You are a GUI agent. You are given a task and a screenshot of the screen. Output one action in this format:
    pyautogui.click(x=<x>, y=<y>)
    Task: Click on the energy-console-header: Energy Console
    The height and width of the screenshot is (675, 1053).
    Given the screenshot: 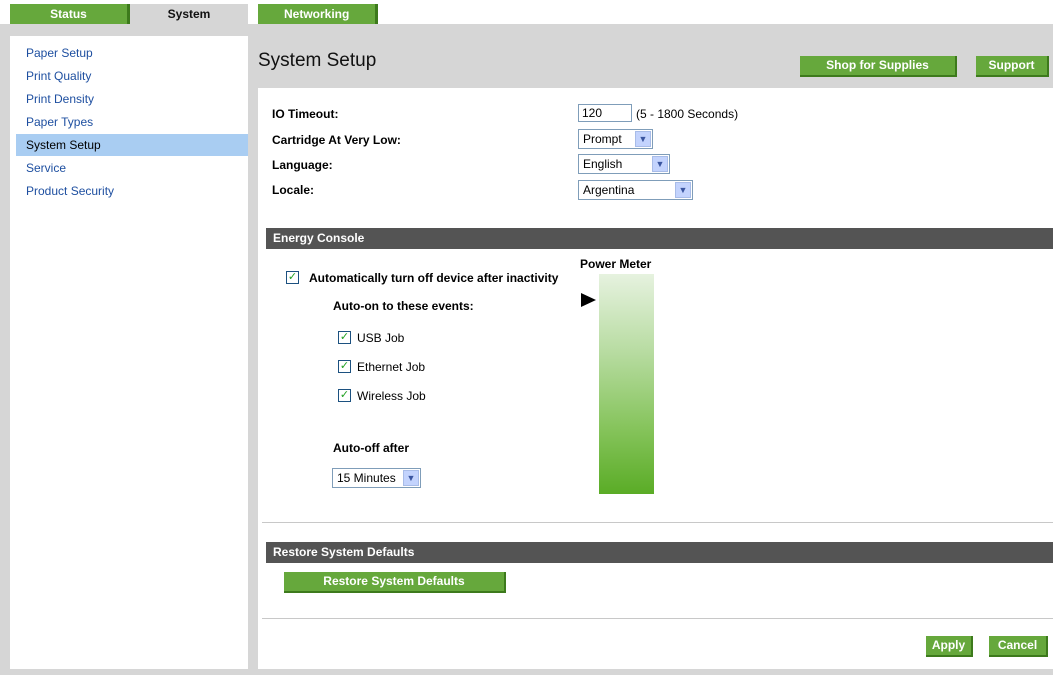 What is the action you would take?
    pyautogui.click(x=659, y=238)
    